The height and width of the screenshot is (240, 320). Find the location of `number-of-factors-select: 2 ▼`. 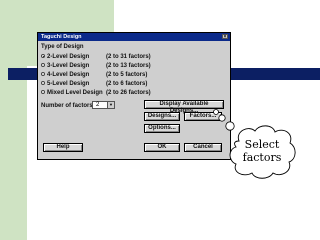

number-of-factors-select: 2 ▼ is located at coordinates (103, 105).